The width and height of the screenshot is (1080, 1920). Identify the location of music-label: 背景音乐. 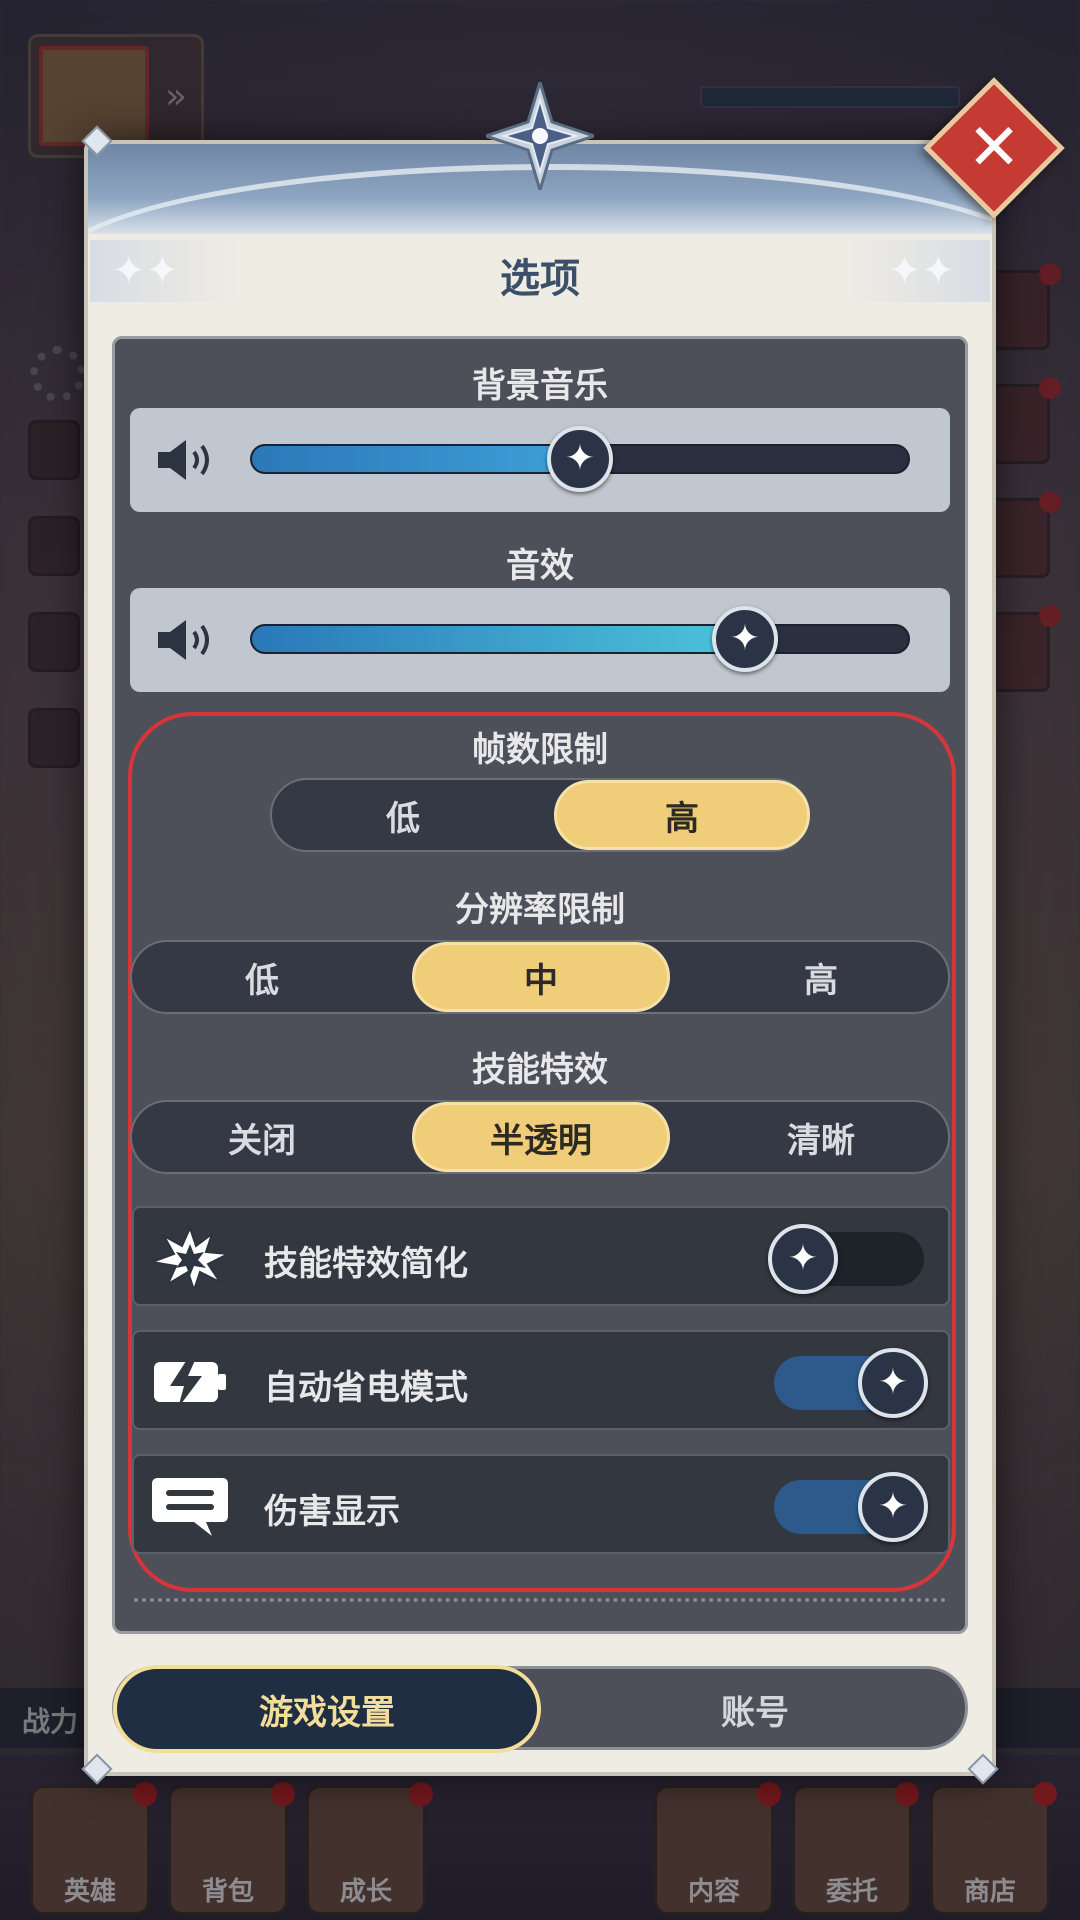
(540, 386).